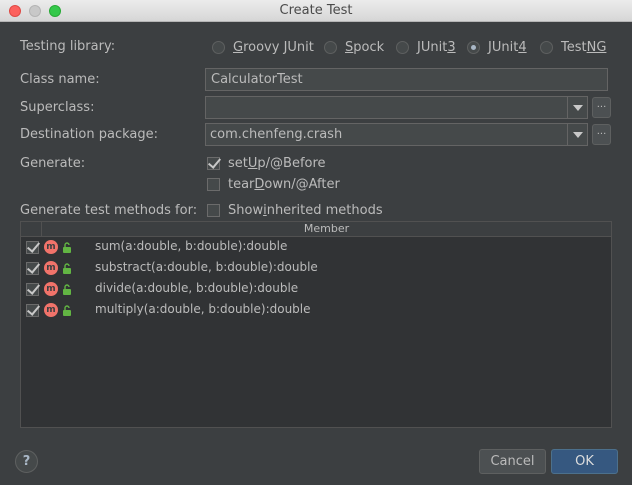 The width and height of the screenshot is (632, 485). What do you see at coordinates (295, 210) in the screenshot?
I see `show-inherited-checkbox-item: Show i nherited methods` at bounding box center [295, 210].